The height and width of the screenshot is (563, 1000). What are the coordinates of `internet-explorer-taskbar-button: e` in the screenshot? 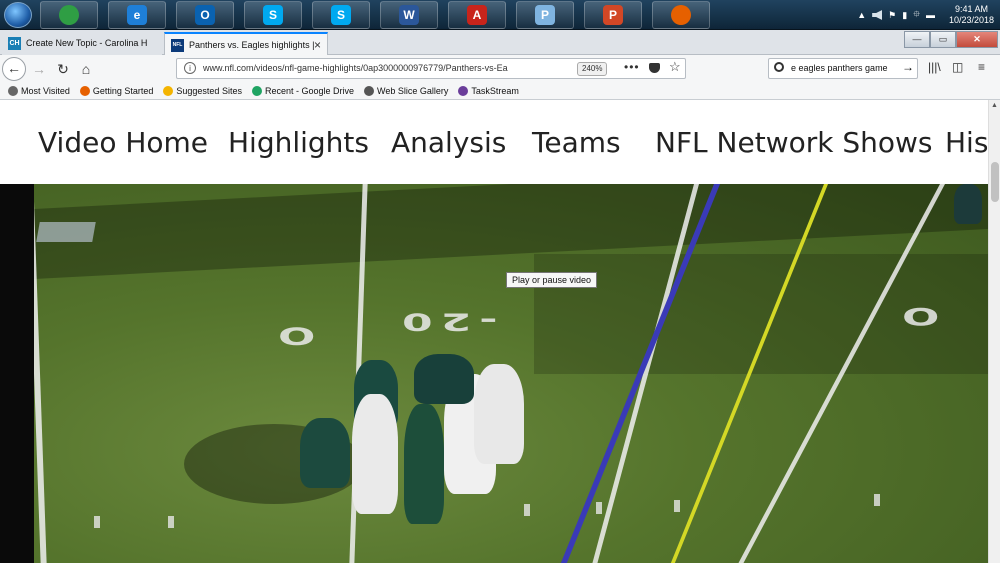 It's located at (137, 15).